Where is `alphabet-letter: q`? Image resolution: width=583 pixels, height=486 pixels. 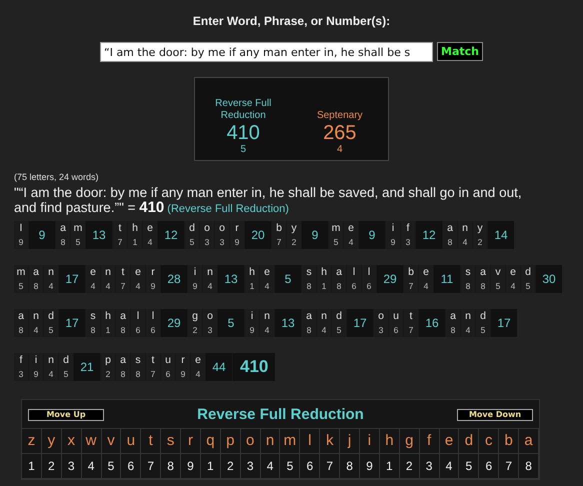 alphabet-letter: q is located at coordinates (210, 441).